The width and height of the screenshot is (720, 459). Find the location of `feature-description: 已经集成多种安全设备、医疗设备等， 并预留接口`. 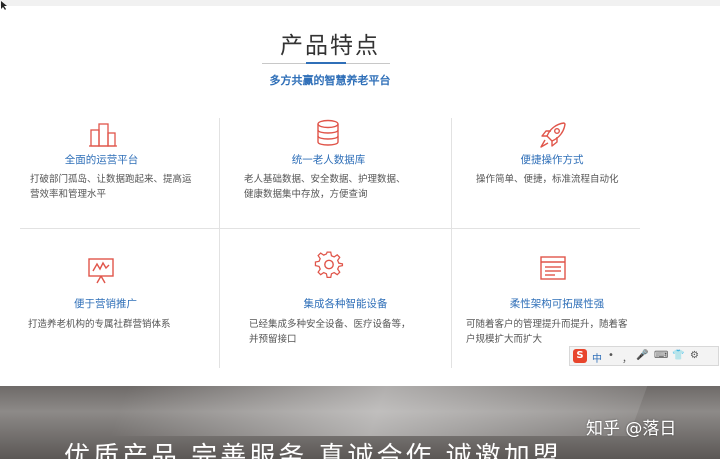

feature-description: 已经集成多种安全设备、医疗设备等， 并预留接口 is located at coordinates (330, 332).